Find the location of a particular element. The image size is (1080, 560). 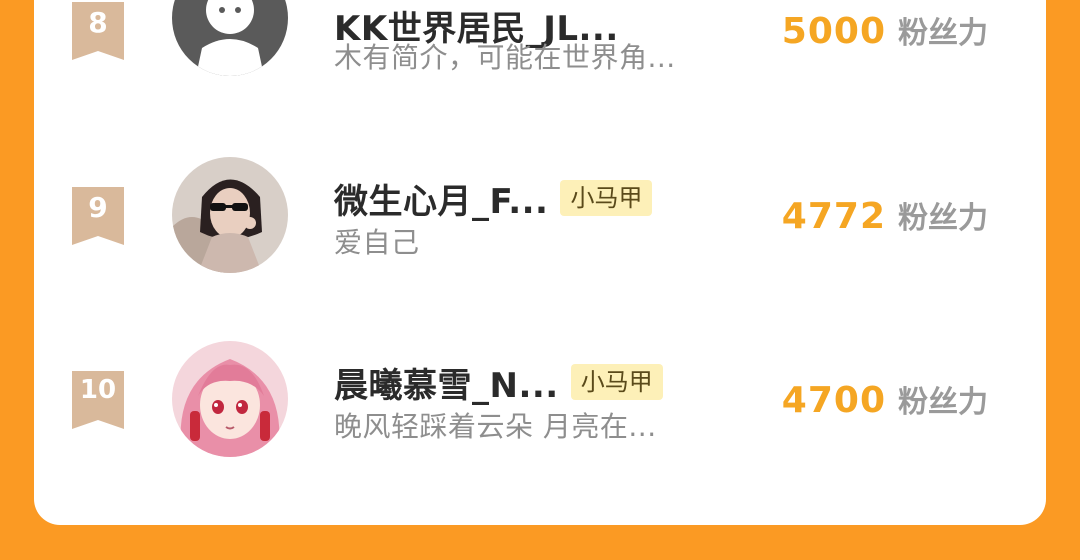

user-name-line: 晨曦慕雪_N... 小马甲 is located at coordinates (498, 382).